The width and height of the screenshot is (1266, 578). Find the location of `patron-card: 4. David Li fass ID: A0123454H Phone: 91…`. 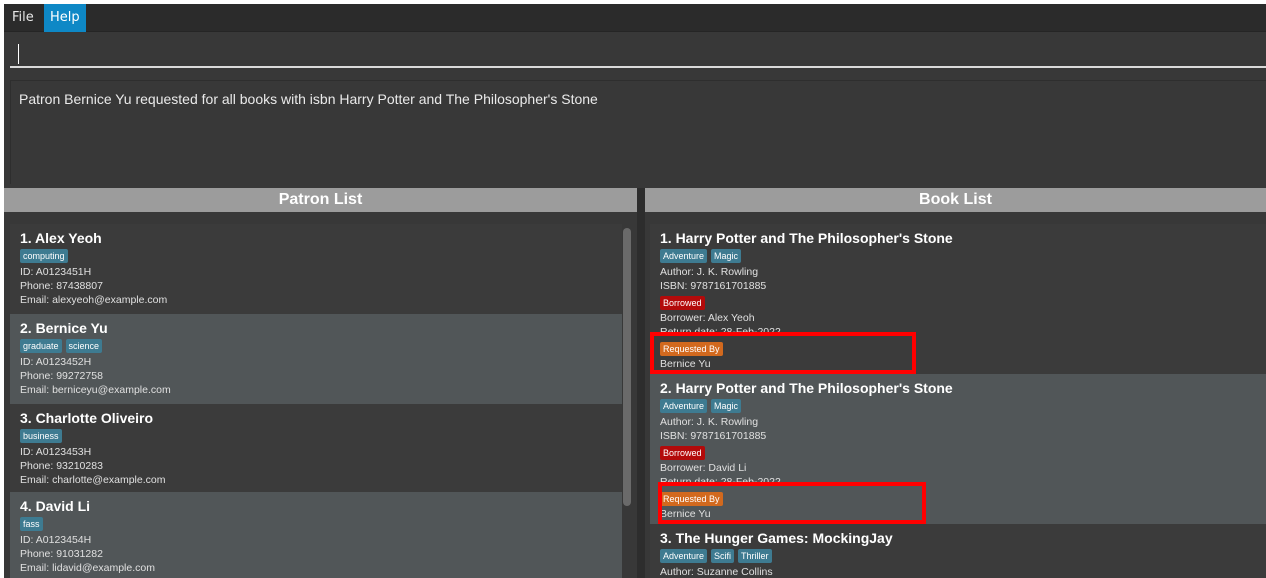

patron-card: 4. David Li fass ID: A0123454H Phone: 91… is located at coordinates (316, 535).